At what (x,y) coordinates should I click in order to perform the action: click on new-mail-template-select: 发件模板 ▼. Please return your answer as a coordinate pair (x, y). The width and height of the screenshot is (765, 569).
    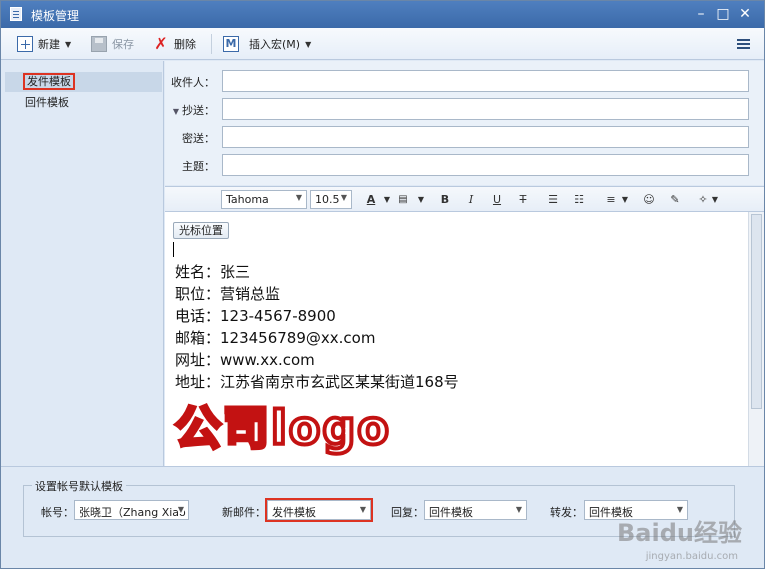
    Looking at the image, I should click on (319, 510).